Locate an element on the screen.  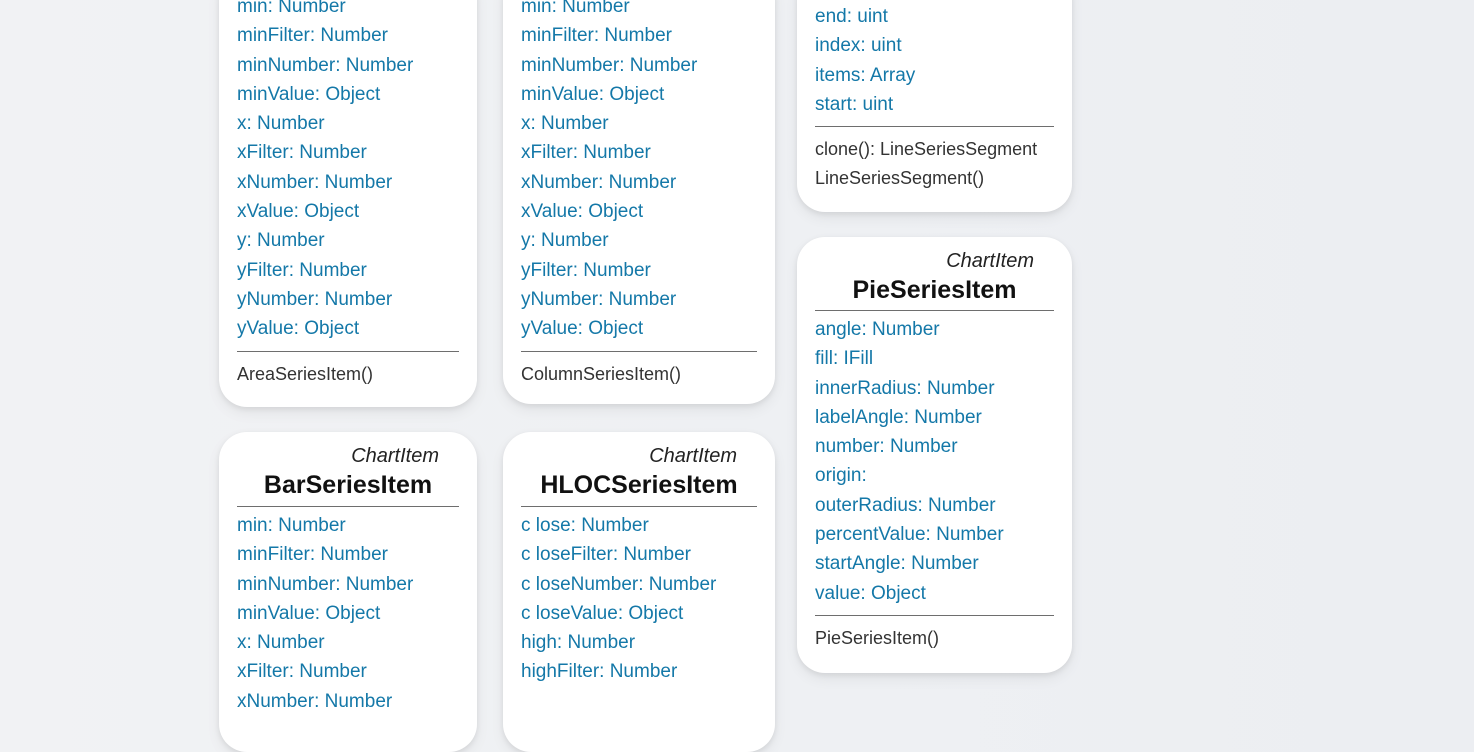
property: index: uint is located at coordinates (858, 46).